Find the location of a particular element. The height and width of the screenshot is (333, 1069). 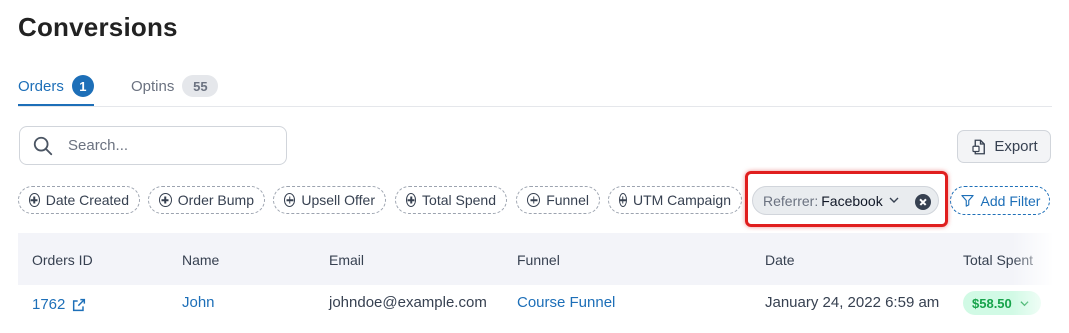

filter-chip-total-spend: Total Spend is located at coordinates (451, 200).